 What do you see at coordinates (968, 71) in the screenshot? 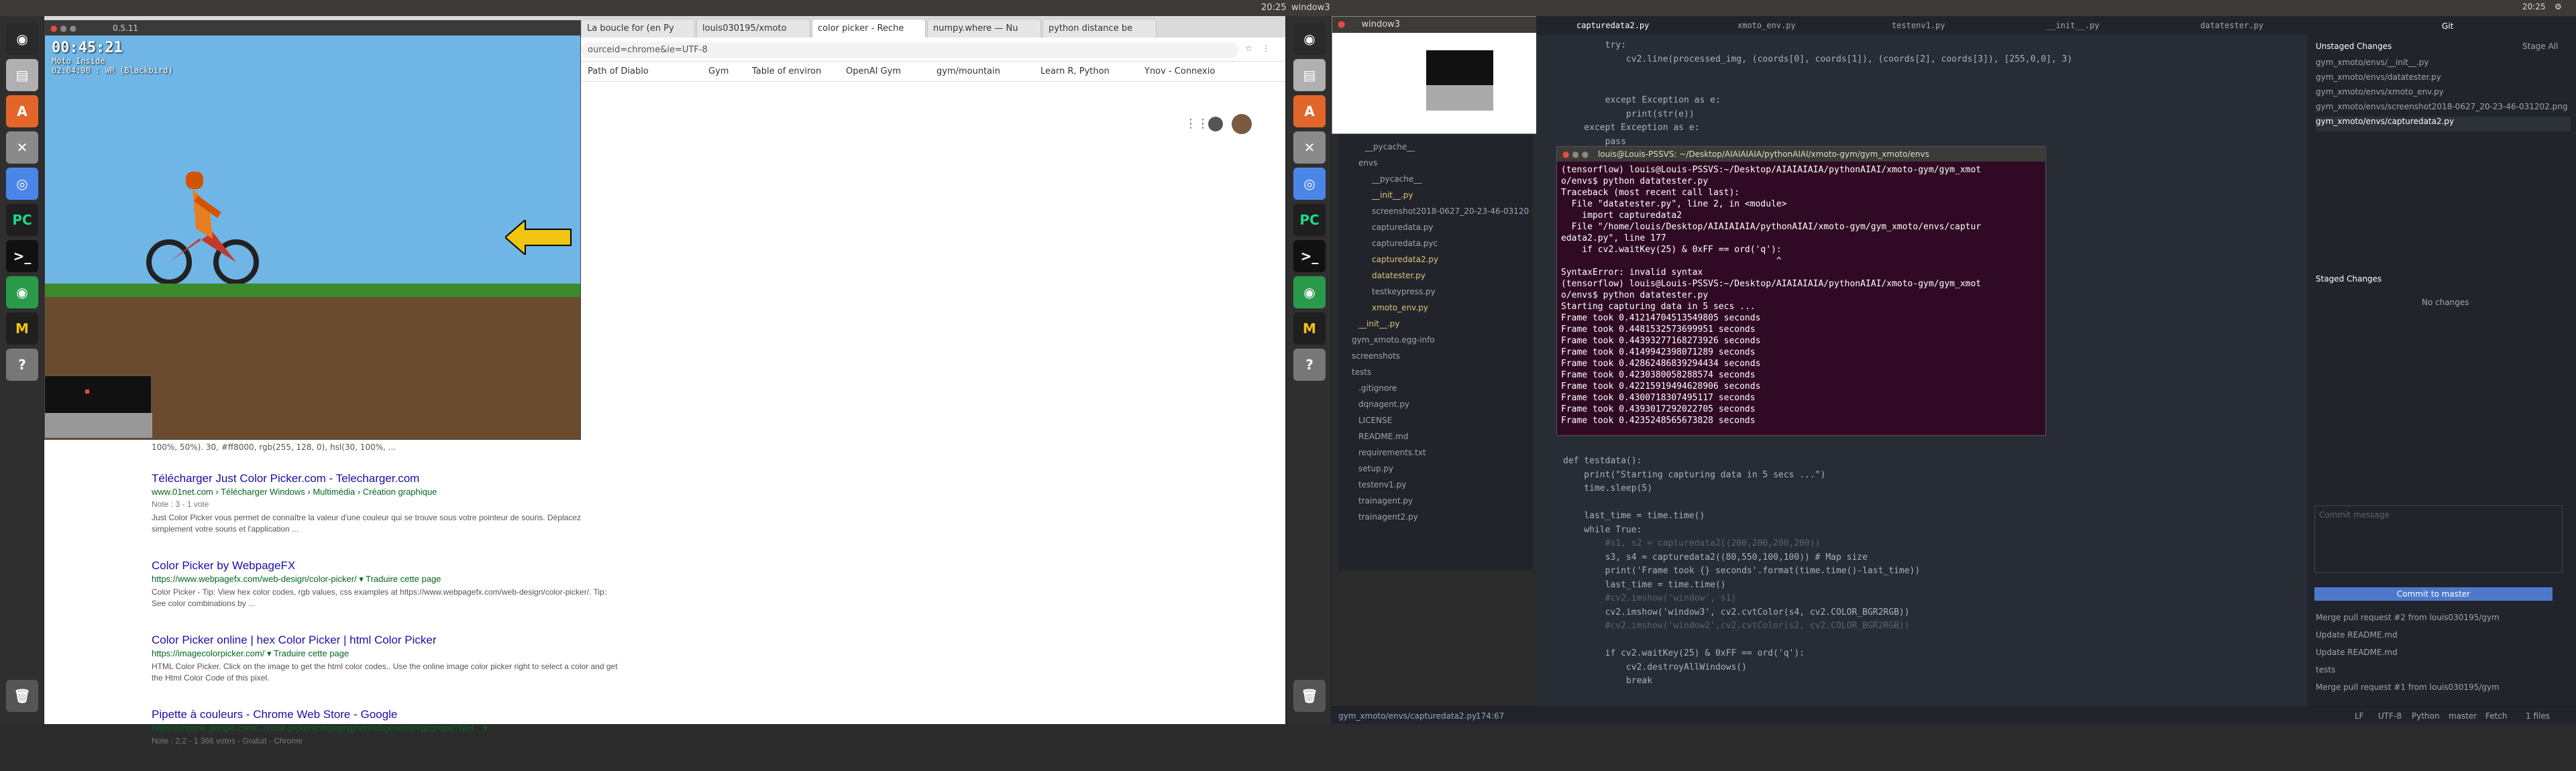
I see `bookmark-gym-mountain: gym/mountain` at bounding box center [968, 71].